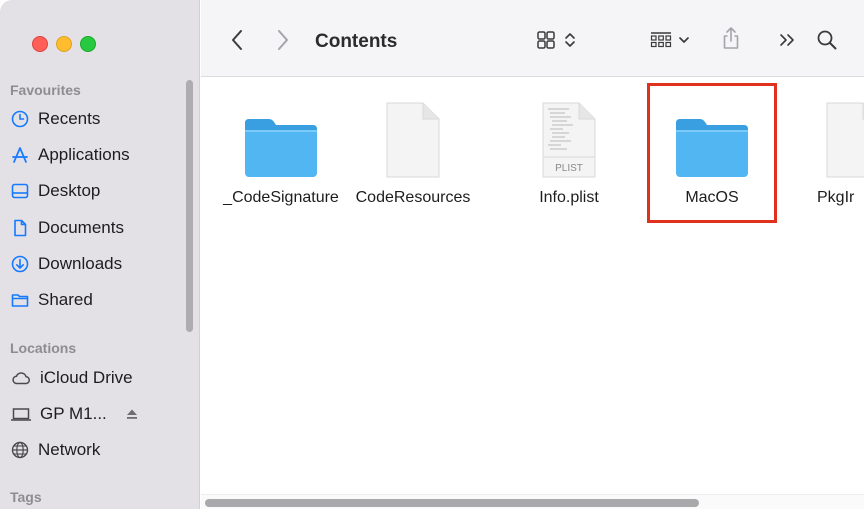 This screenshot has width=864, height=509. I want to click on sidebar-item-label: Desktop, so click(69, 190).